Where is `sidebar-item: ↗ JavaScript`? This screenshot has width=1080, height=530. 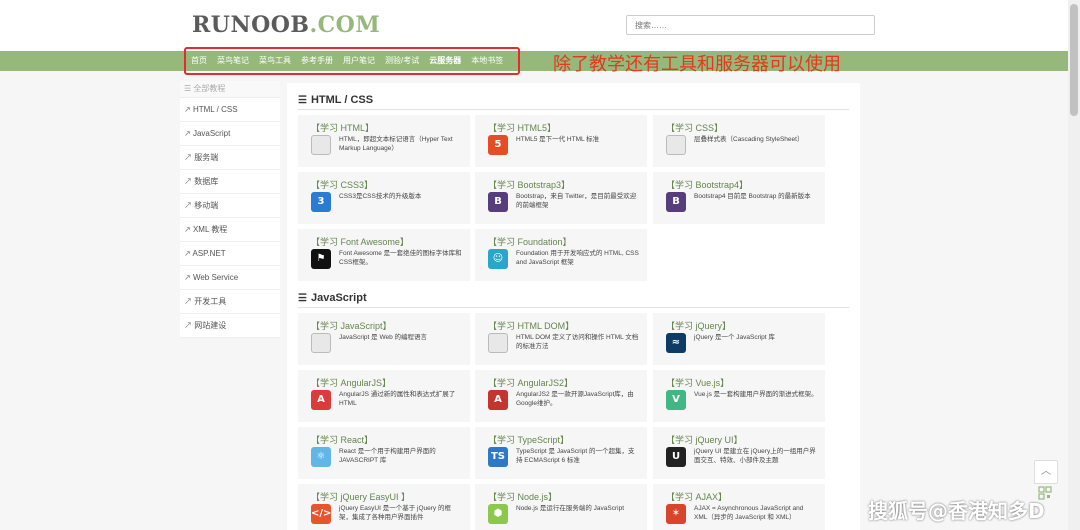
sidebar-item: ↗ JavaScript is located at coordinates (230, 134).